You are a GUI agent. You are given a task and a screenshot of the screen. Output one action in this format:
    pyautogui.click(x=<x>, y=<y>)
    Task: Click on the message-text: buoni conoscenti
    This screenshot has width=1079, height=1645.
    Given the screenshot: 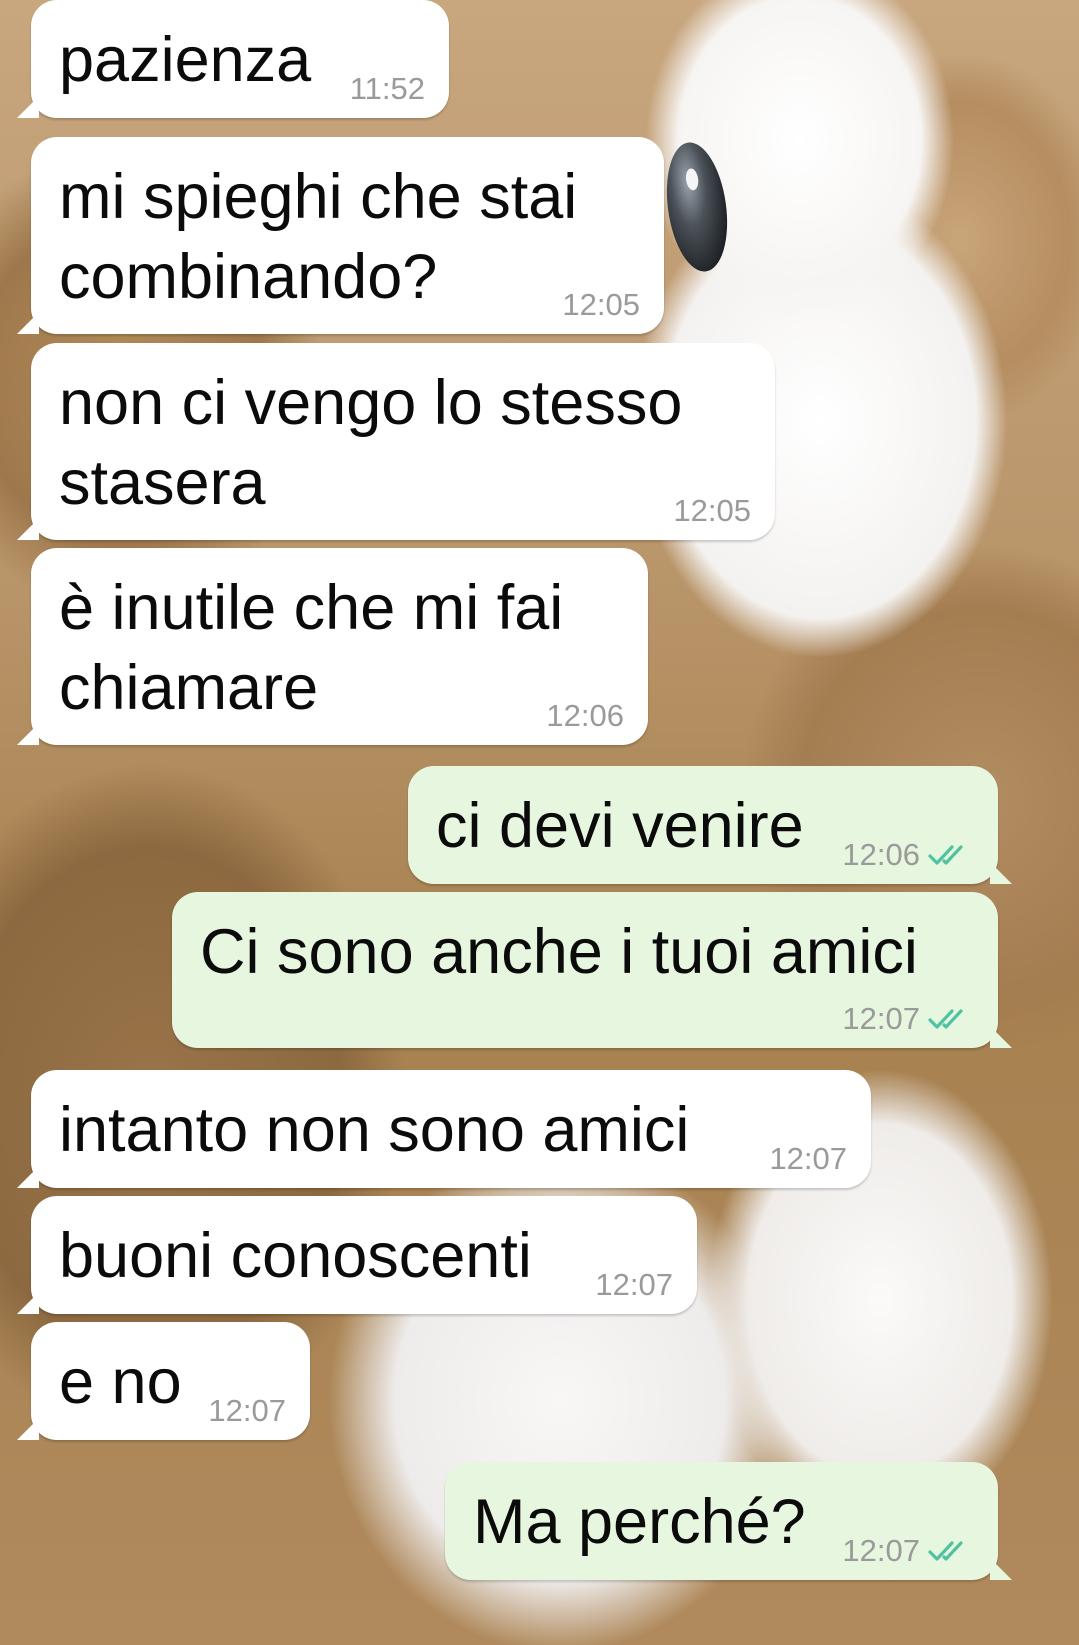 What is the action you would take?
    pyautogui.click(x=295, y=1256)
    